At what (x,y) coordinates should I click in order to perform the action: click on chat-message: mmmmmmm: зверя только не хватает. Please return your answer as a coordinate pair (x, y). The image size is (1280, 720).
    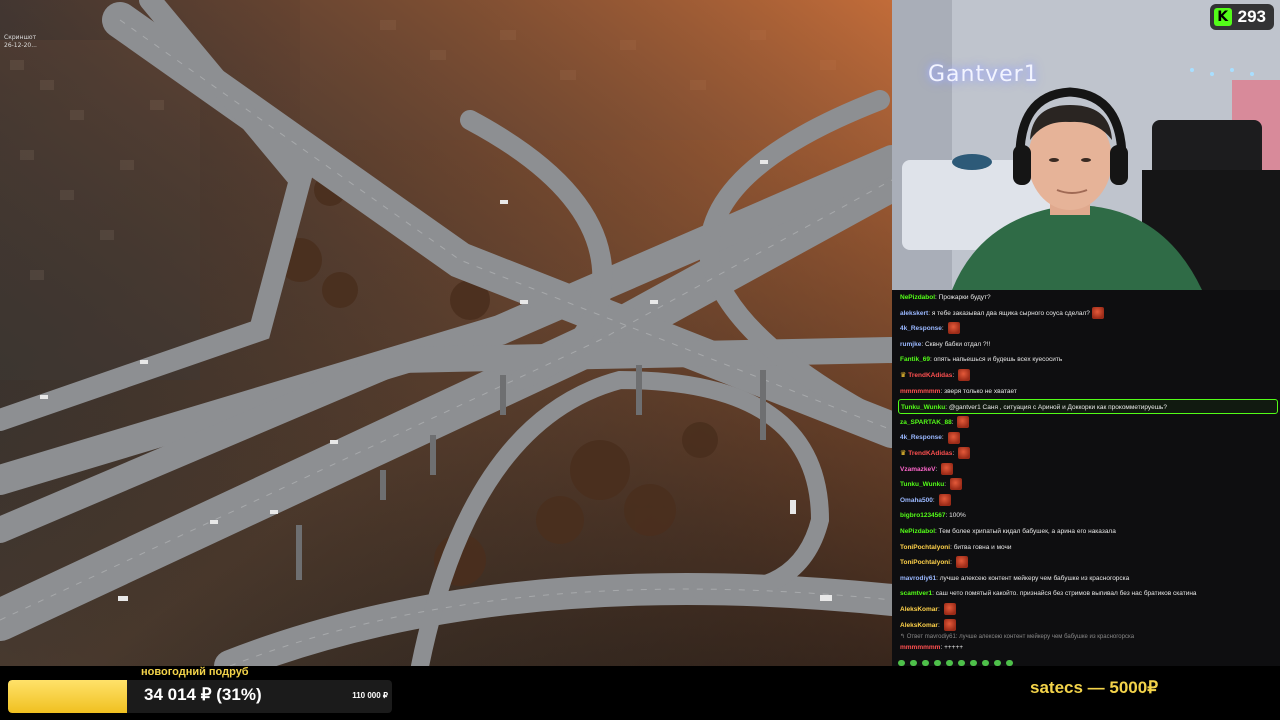
    Looking at the image, I should click on (958, 391).